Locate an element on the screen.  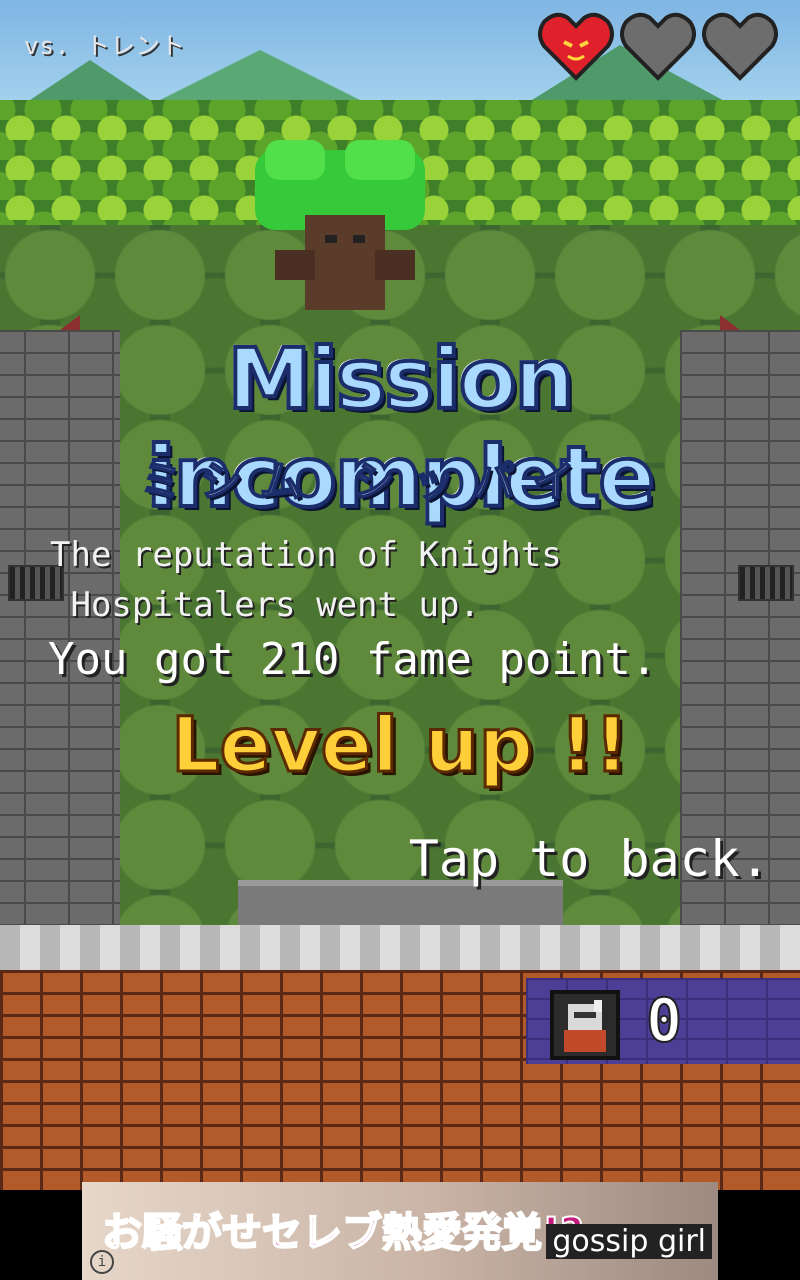
ad-headline: お騒がせセレブ熱愛発覚!? is located at coordinates (342, 1233).